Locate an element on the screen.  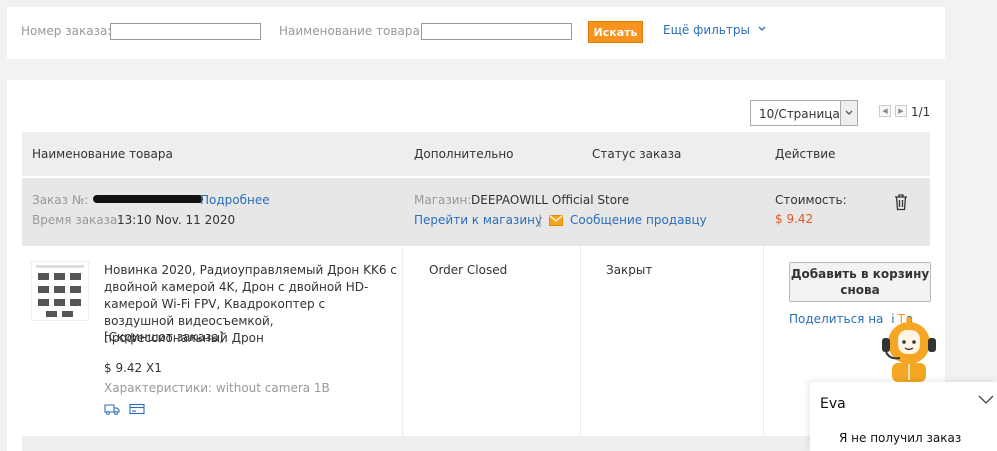
delivery-truck-icon is located at coordinates (112, 409).